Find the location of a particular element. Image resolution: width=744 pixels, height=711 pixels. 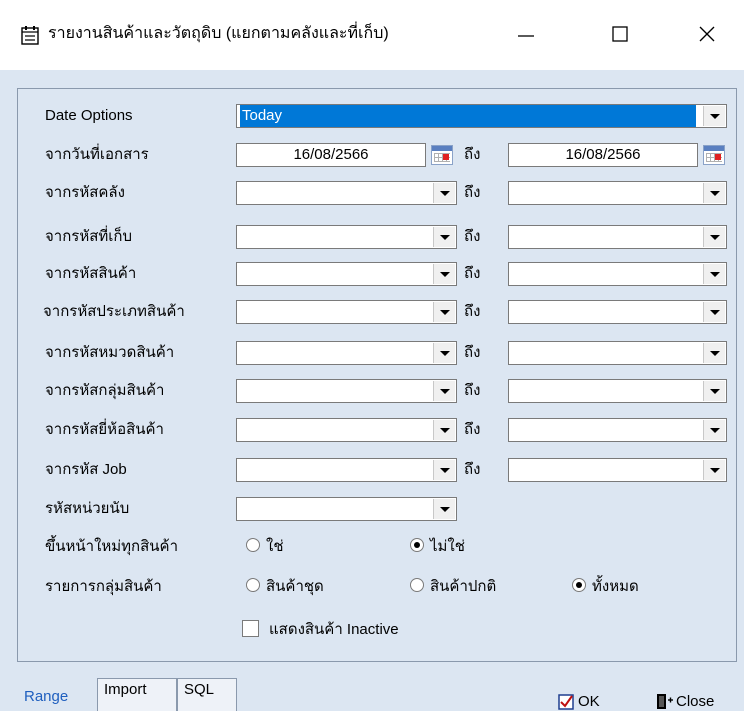

tab-import: Import is located at coordinates (137, 694).